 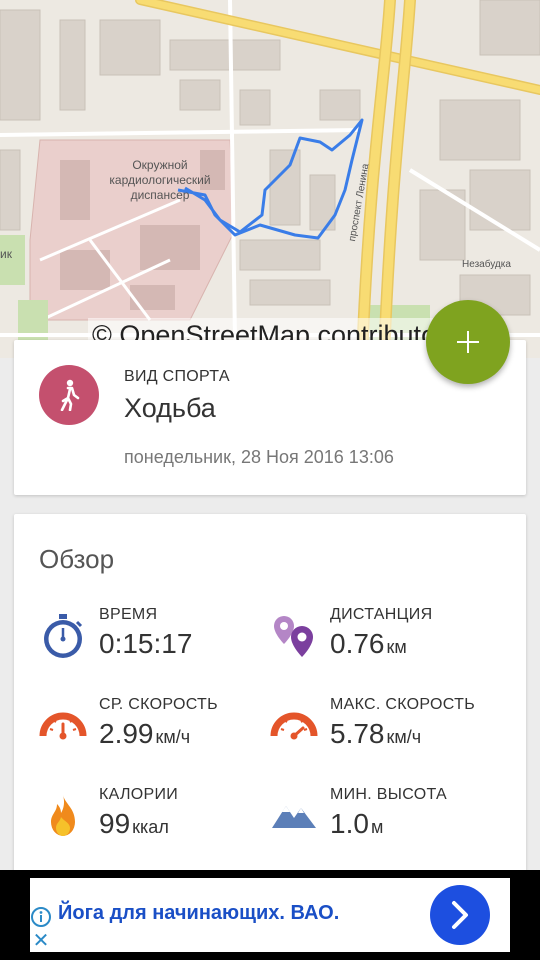 I want to click on walking-person-icon, so click(x=70, y=395).